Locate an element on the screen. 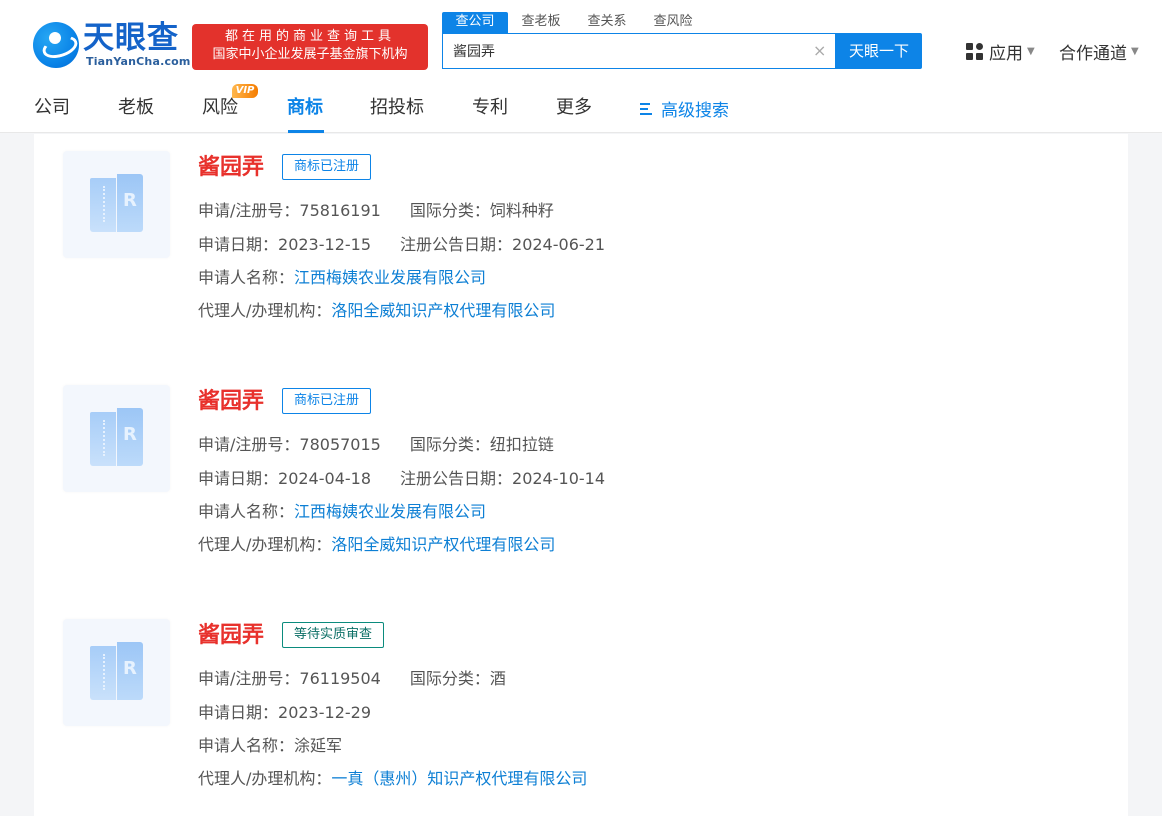 The height and width of the screenshot is (816, 1162). partner-channel-menu: 合作通道 ▼ is located at coordinates (1099, 51).